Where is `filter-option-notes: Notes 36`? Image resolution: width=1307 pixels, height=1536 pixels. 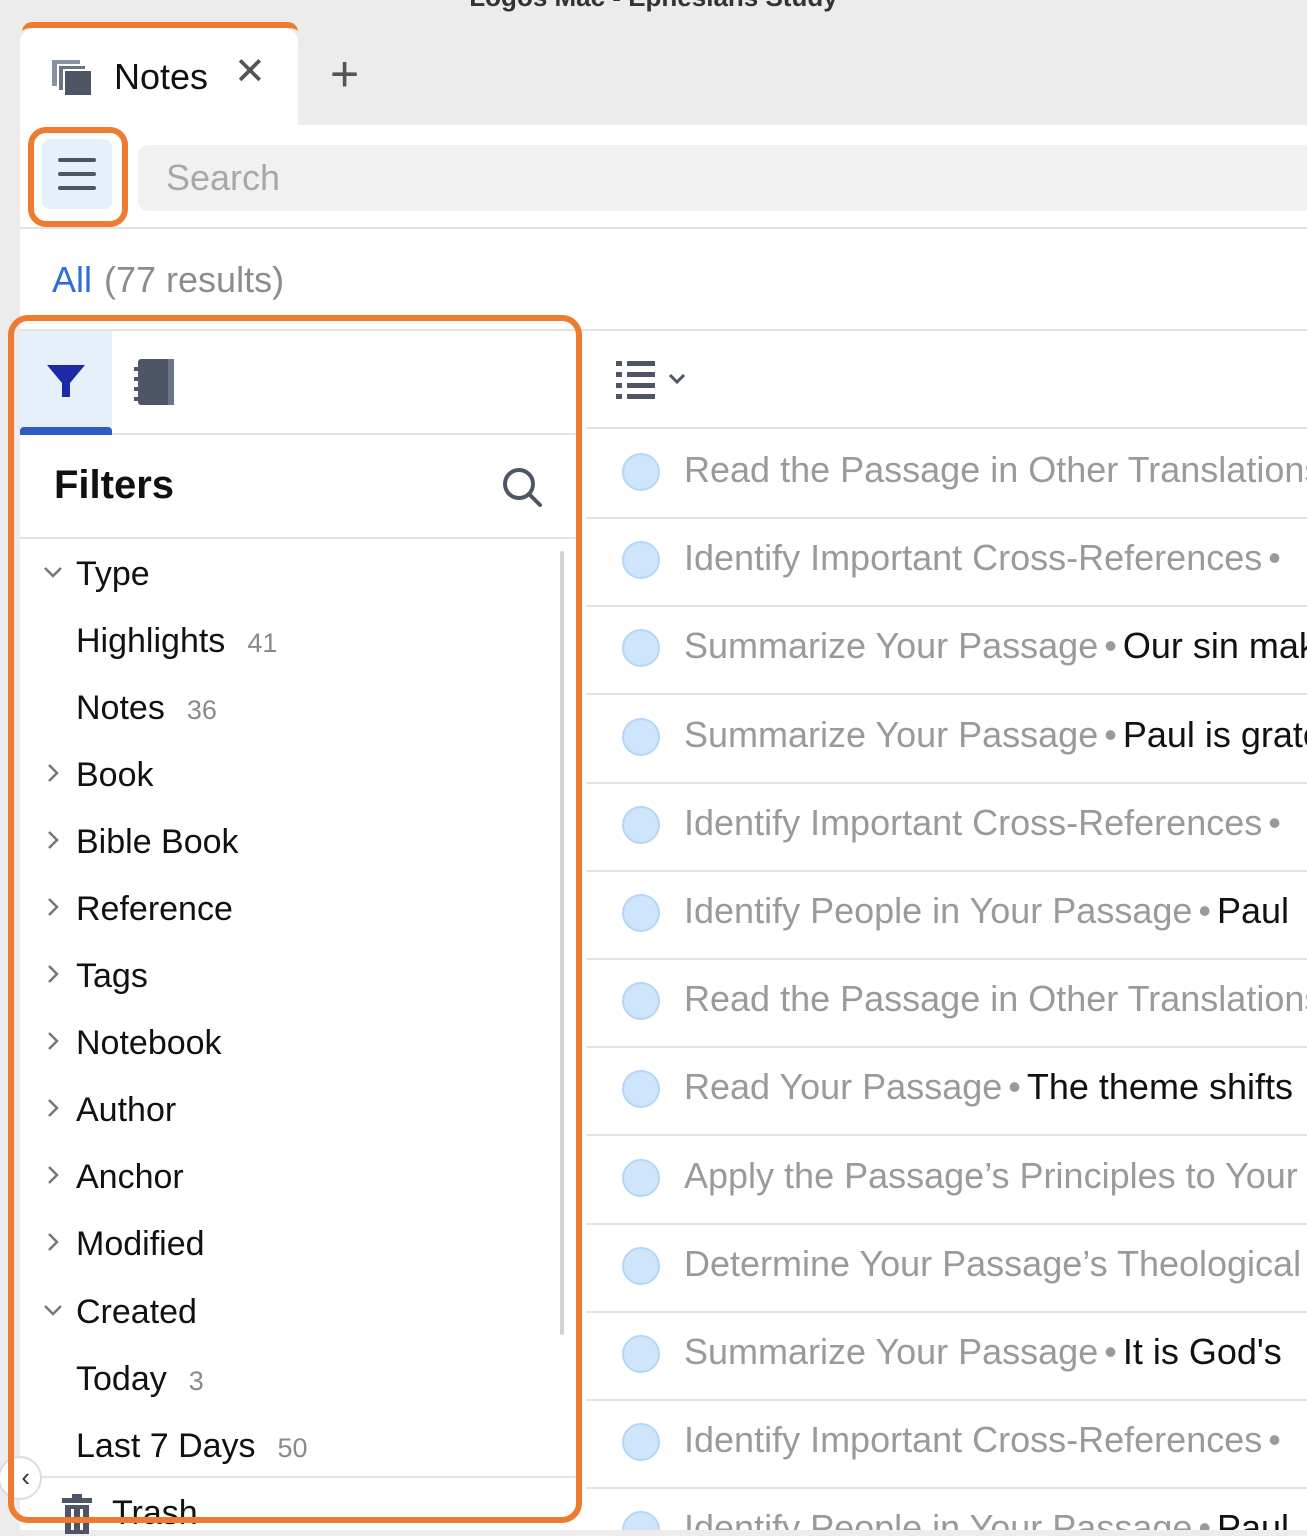
filter-option-notes: Notes 36 is located at coordinates (290, 709).